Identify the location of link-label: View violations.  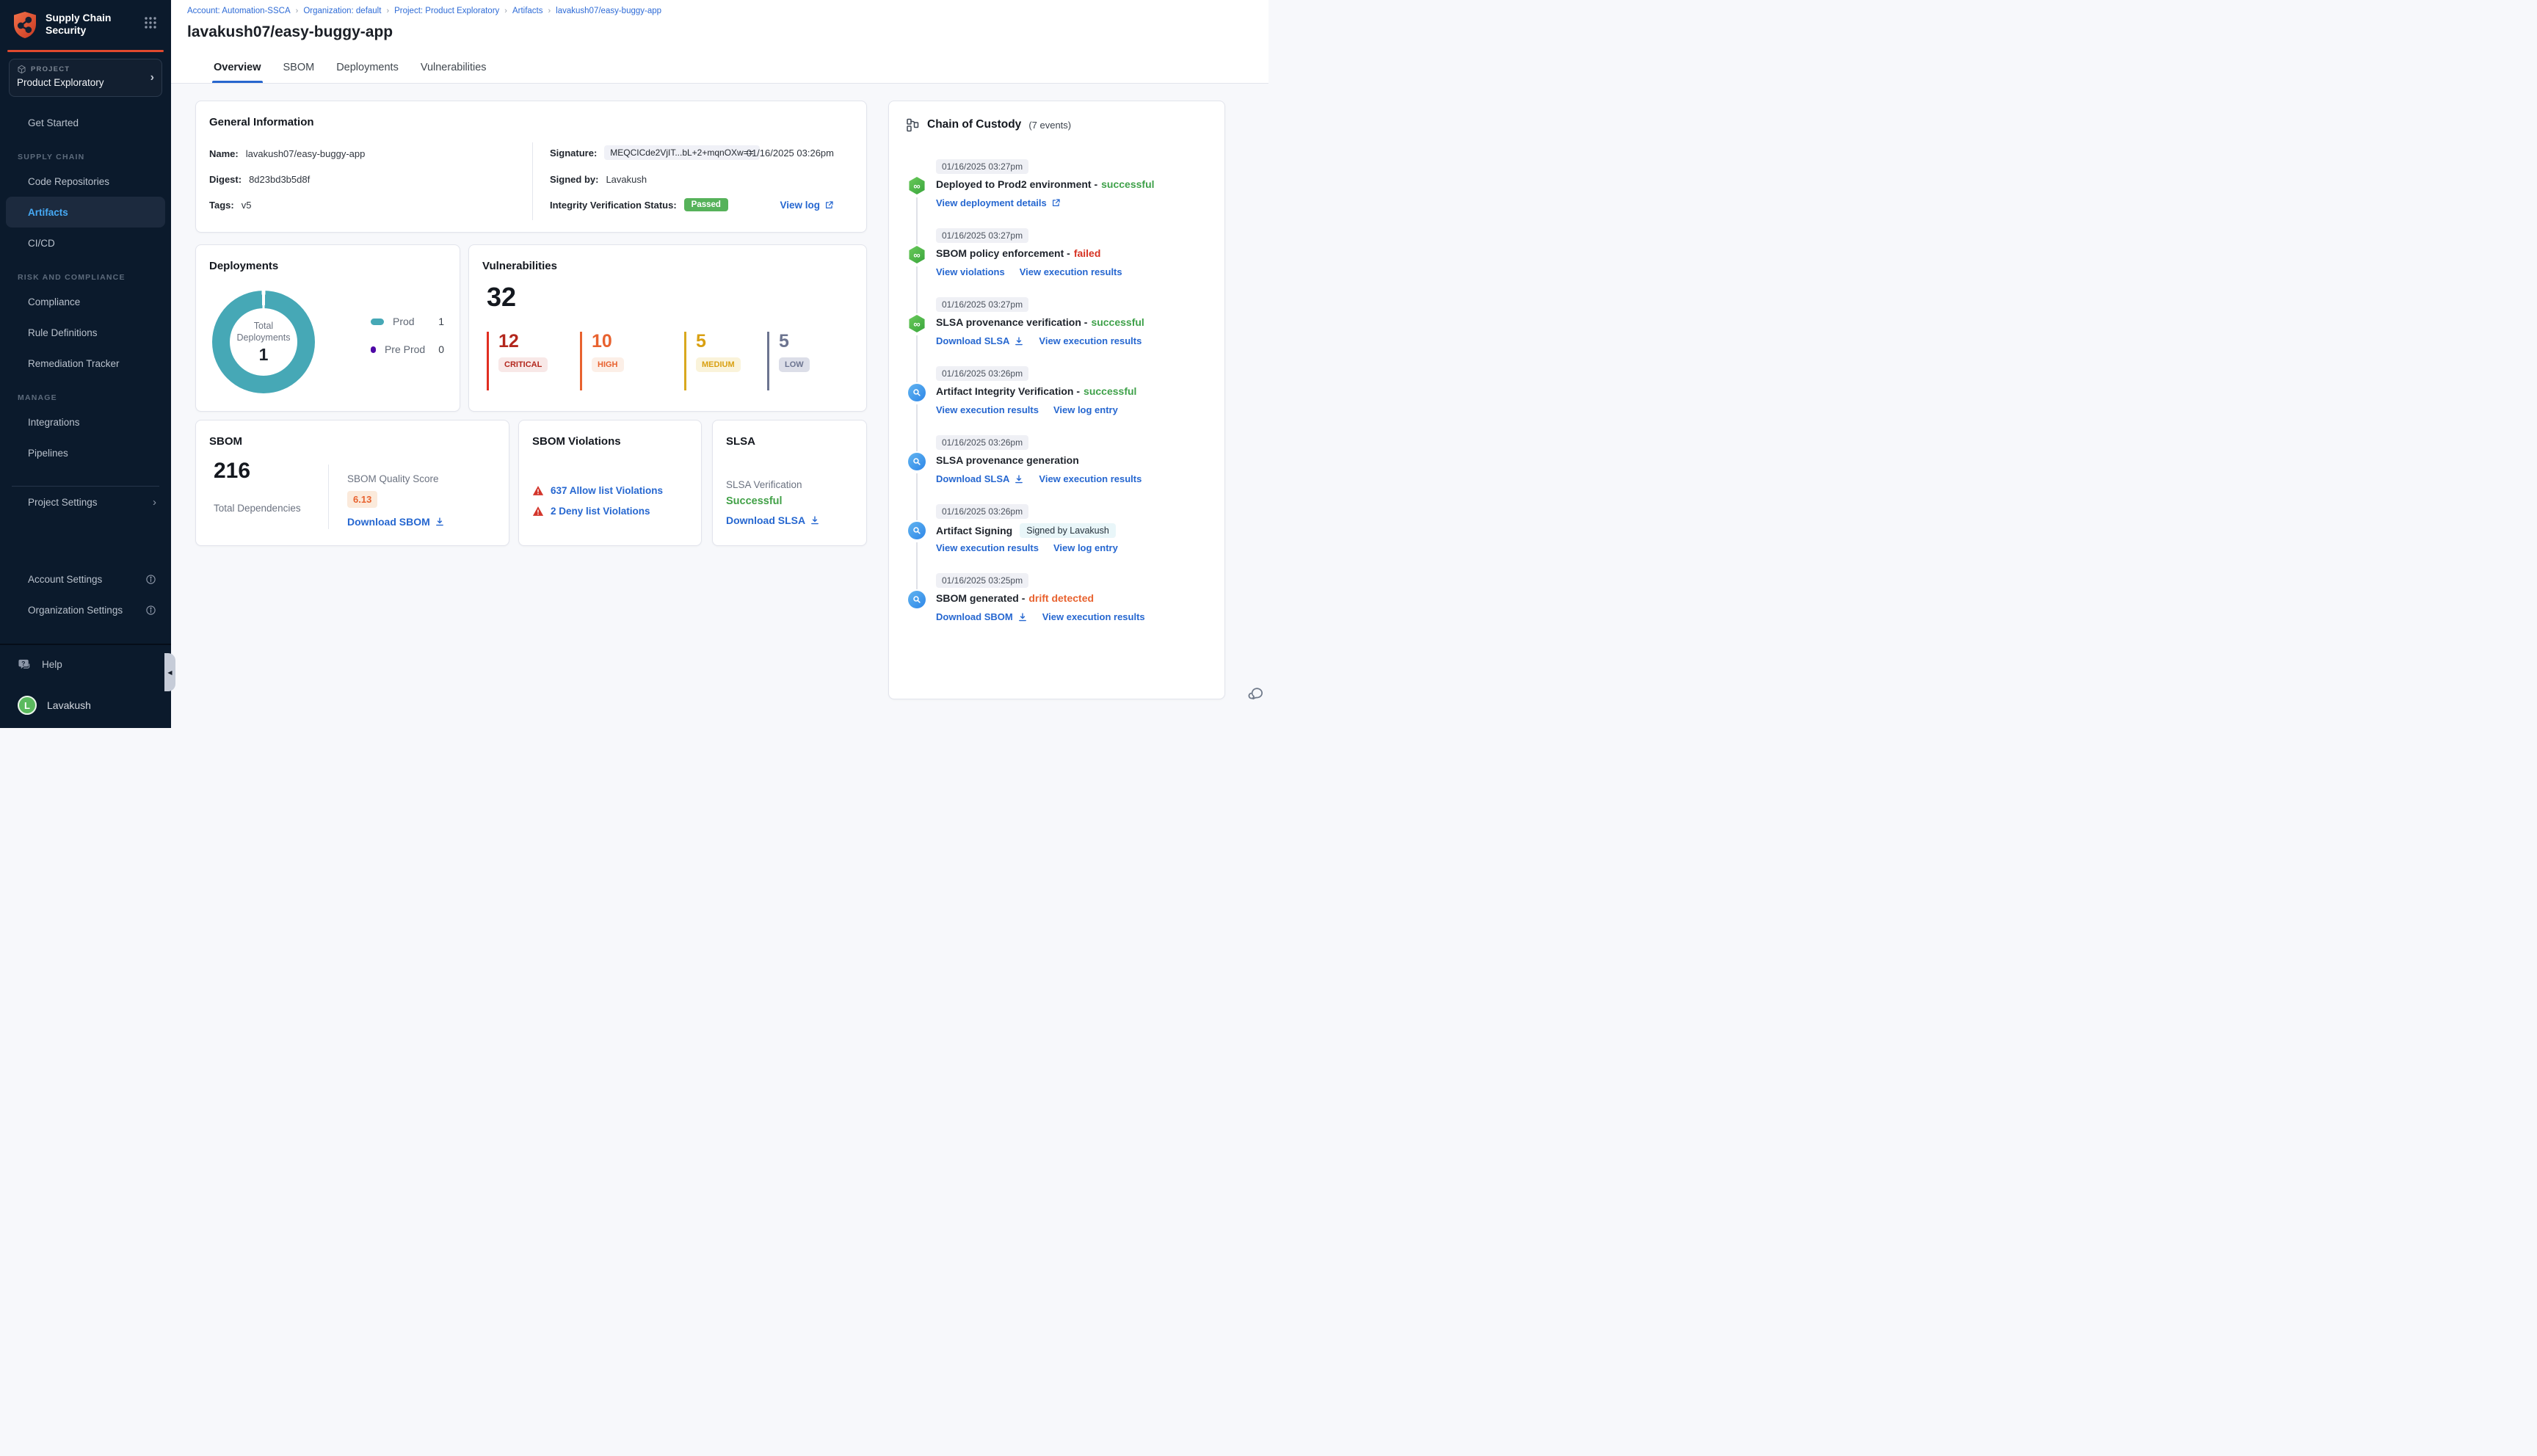
(970, 271).